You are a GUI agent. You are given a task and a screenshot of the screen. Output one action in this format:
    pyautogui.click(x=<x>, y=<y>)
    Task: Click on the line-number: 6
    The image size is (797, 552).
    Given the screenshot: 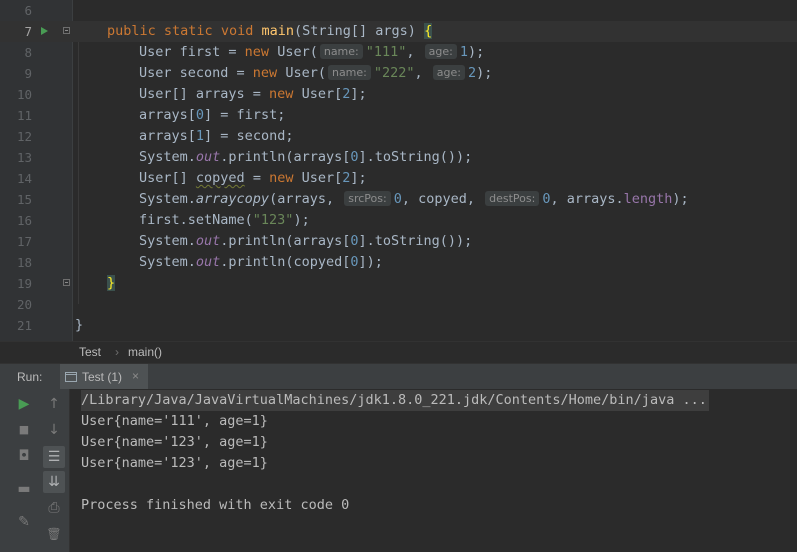 What is the action you would take?
    pyautogui.click(x=28, y=10)
    